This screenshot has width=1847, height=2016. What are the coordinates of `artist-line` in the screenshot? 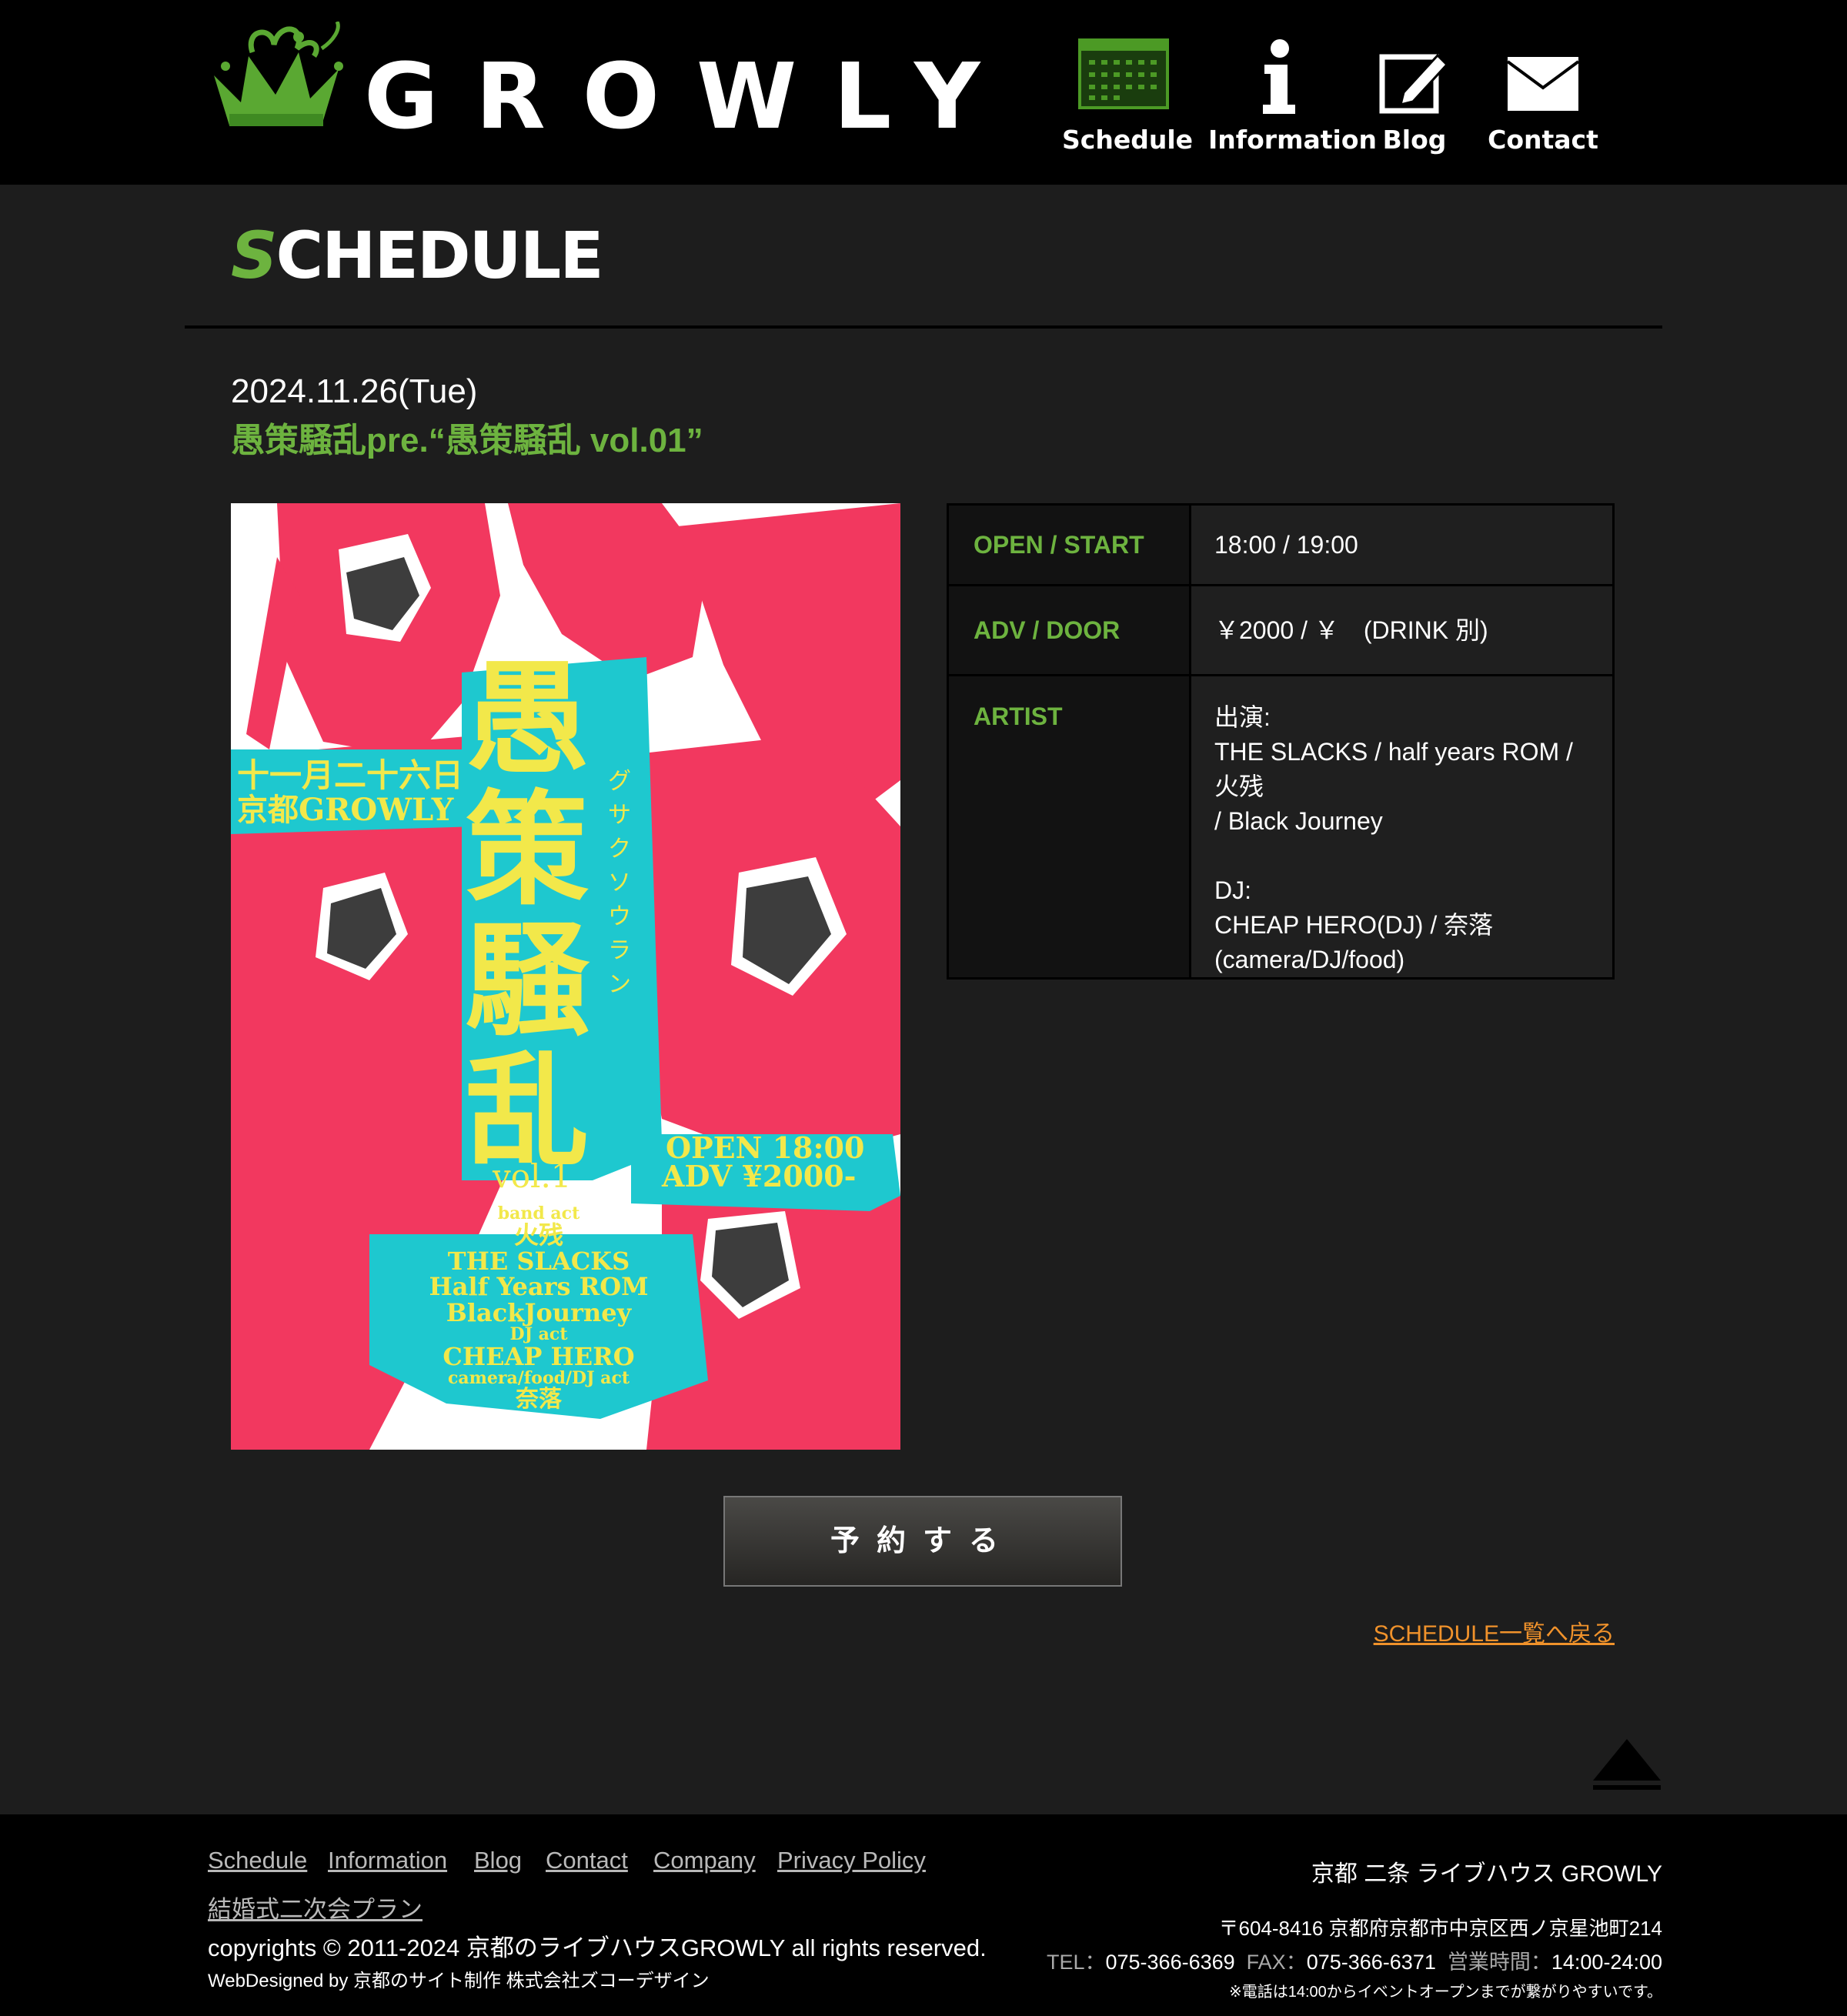 It's located at (1401, 856).